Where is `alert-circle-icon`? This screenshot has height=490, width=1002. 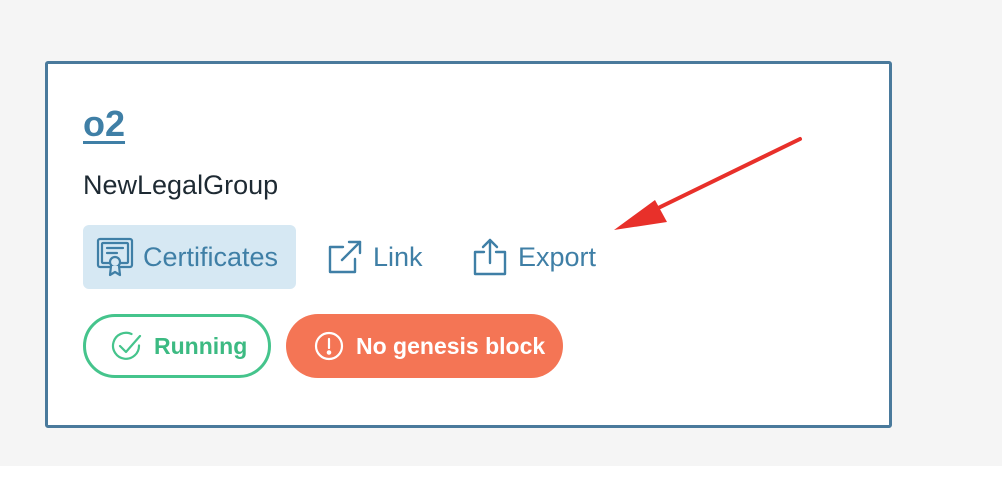 alert-circle-icon is located at coordinates (329, 346).